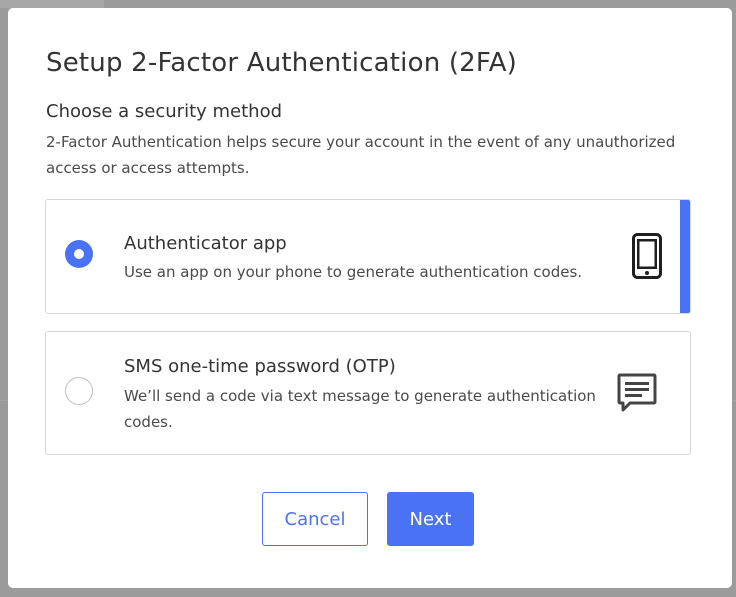 Image resolution: width=736 pixels, height=597 pixels. I want to click on dialog-title: Setup 2-Factor Authentication (2FA), so click(282, 63).